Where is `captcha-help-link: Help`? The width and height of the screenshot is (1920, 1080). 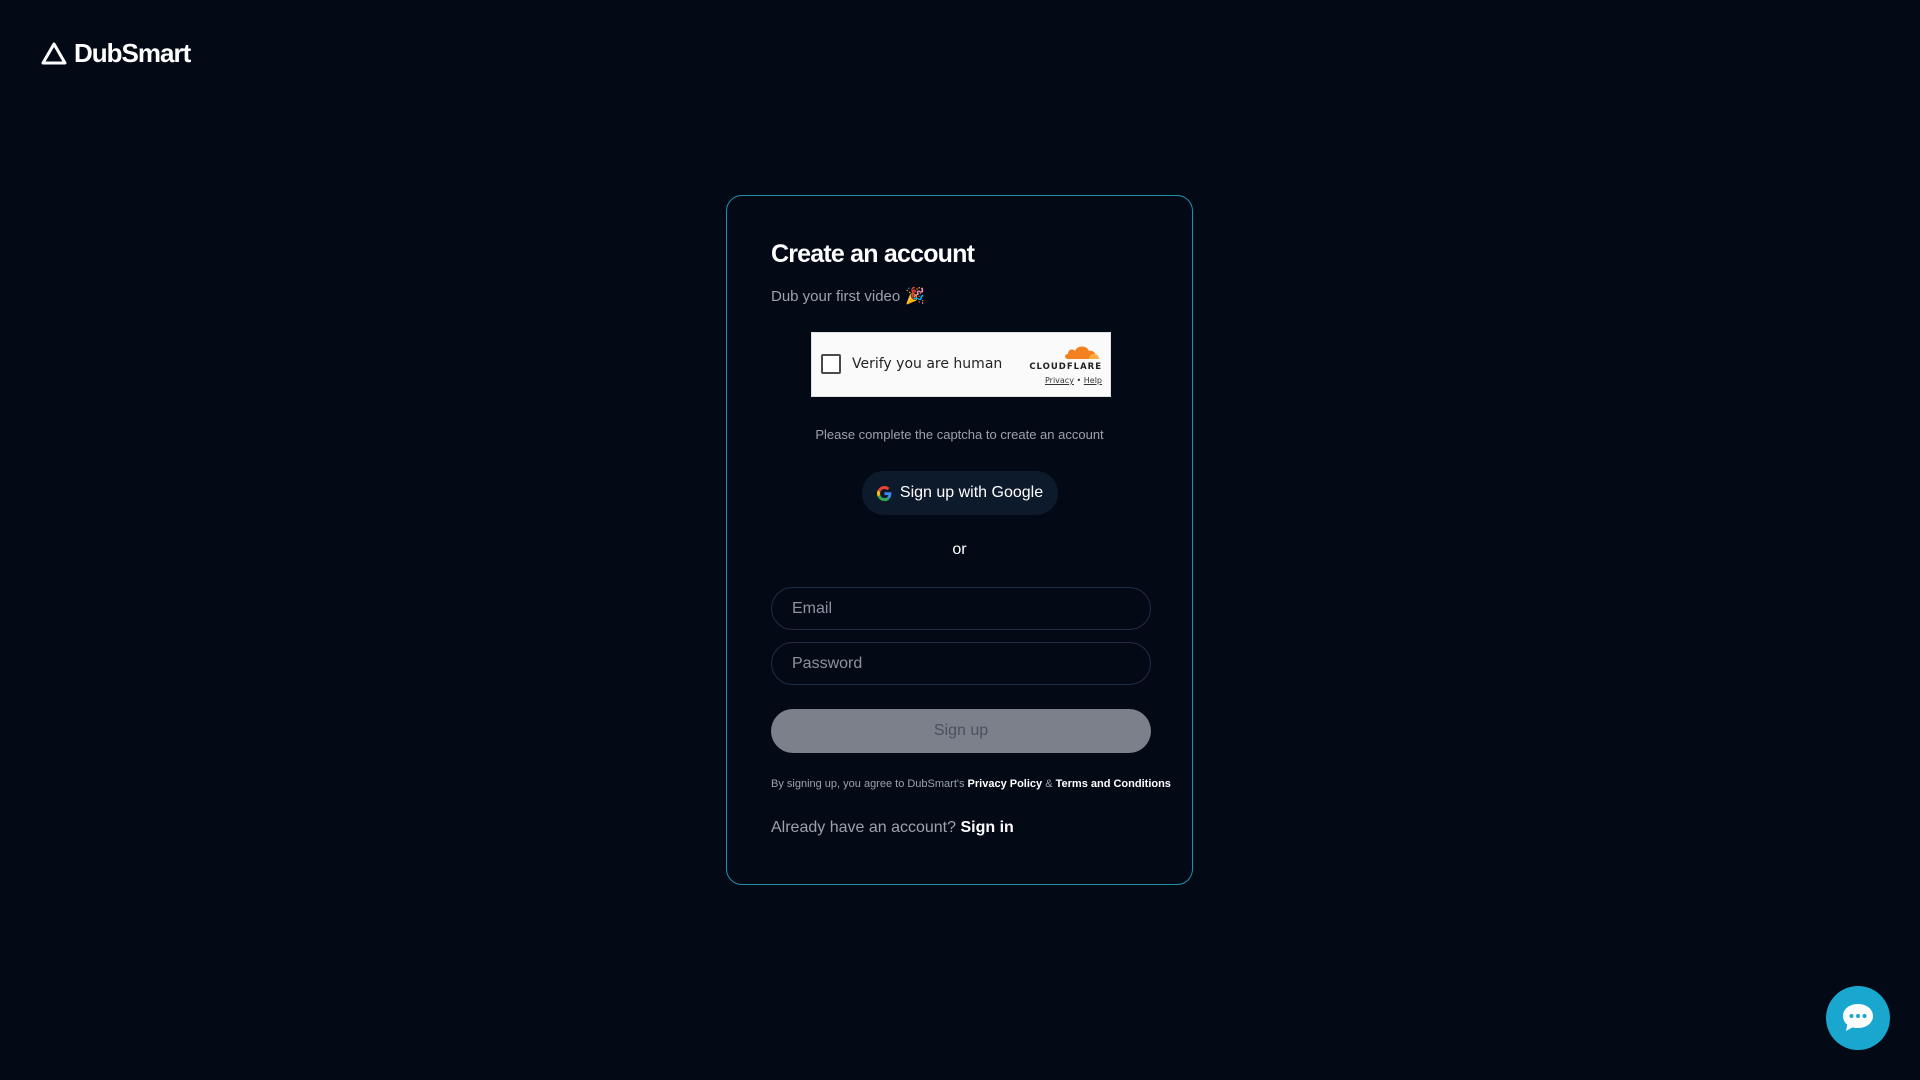 captcha-help-link: Help is located at coordinates (1093, 380).